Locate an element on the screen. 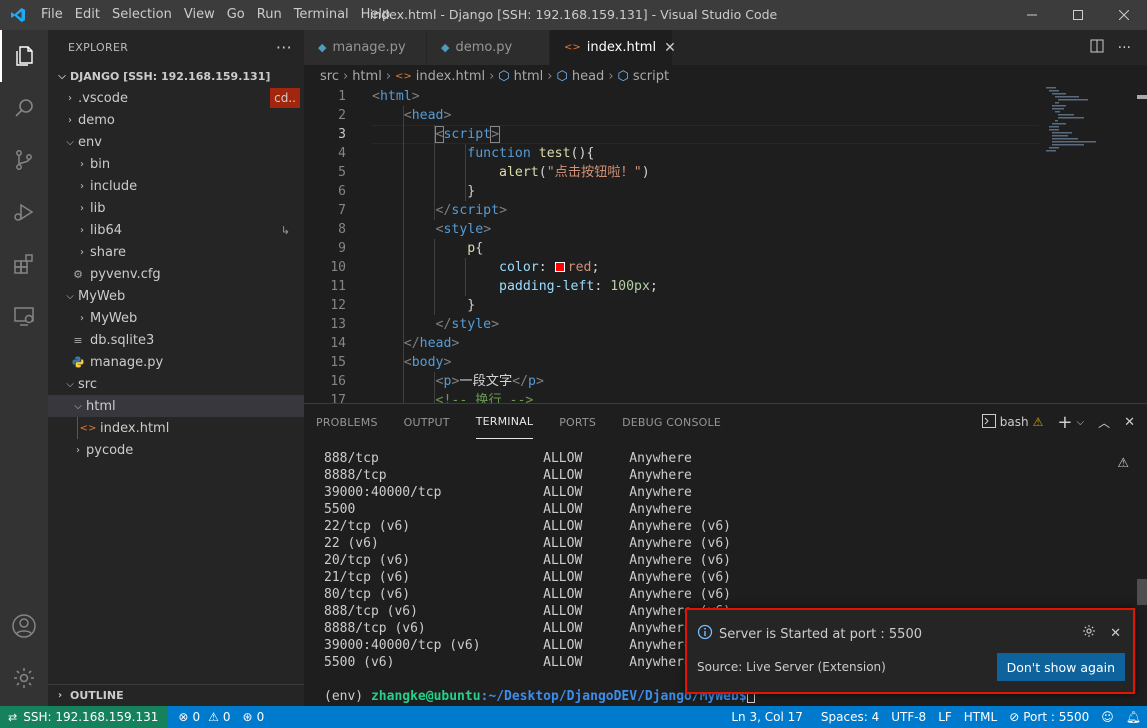 The width and height of the screenshot is (1147, 728). tree-item-label: bin is located at coordinates (100, 164).